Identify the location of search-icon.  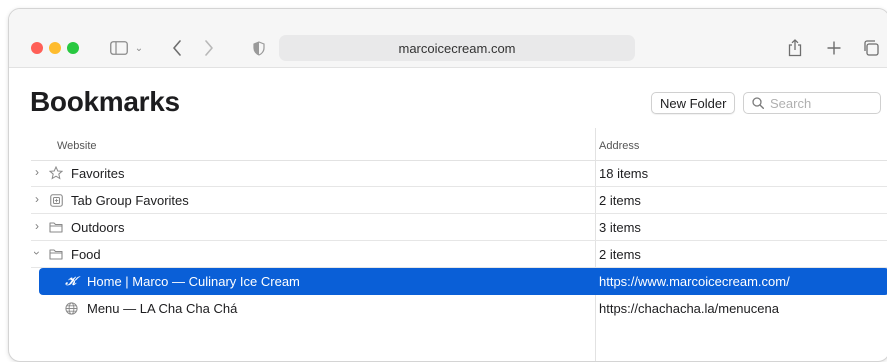
(758, 103).